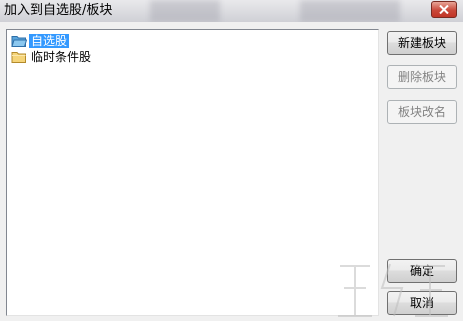 The height and width of the screenshot is (321, 463). What do you see at coordinates (422, 303) in the screenshot?
I see `cancel-button: 取消` at bounding box center [422, 303].